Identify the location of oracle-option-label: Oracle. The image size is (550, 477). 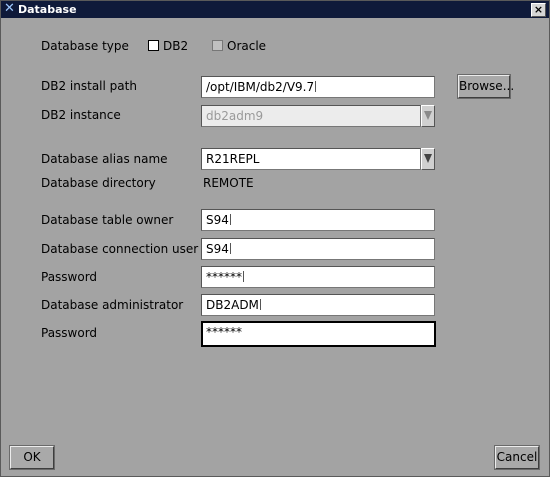
(247, 46).